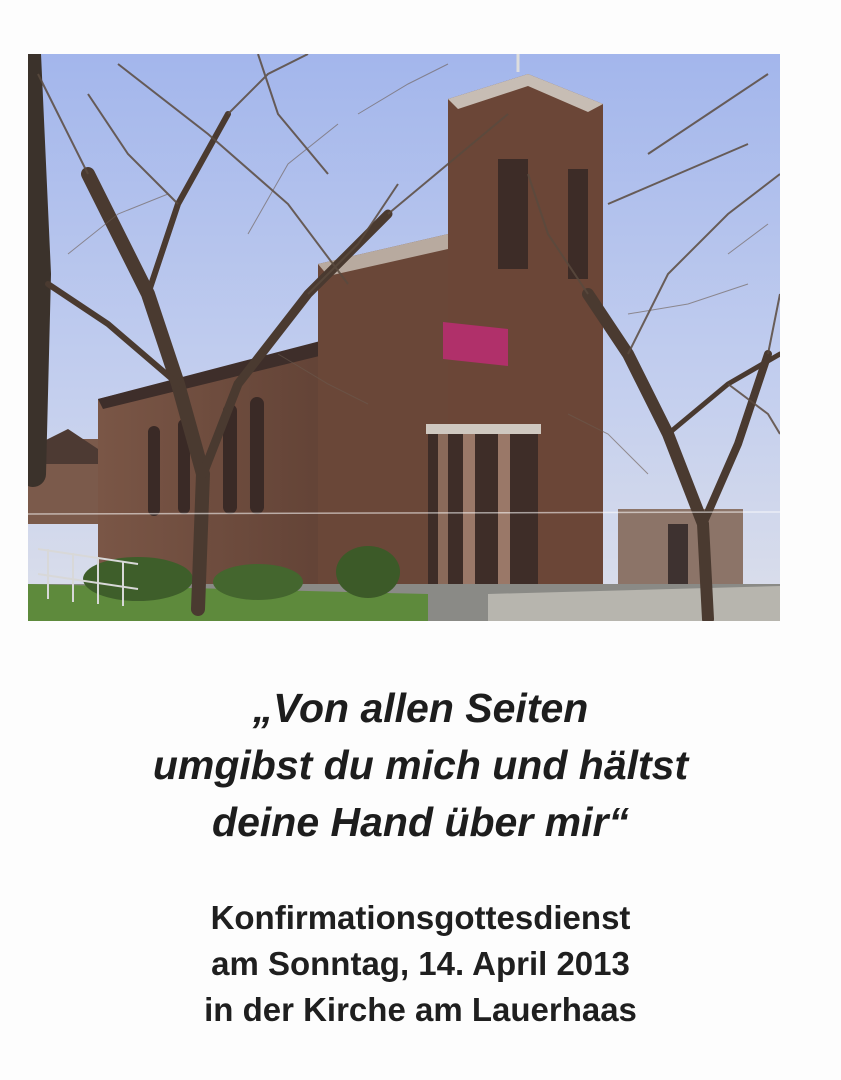 Image resolution: width=841 pixels, height=1080 pixels. I want to click on quote-line-2: umgibst du mich und hältst, so click(420, 765).